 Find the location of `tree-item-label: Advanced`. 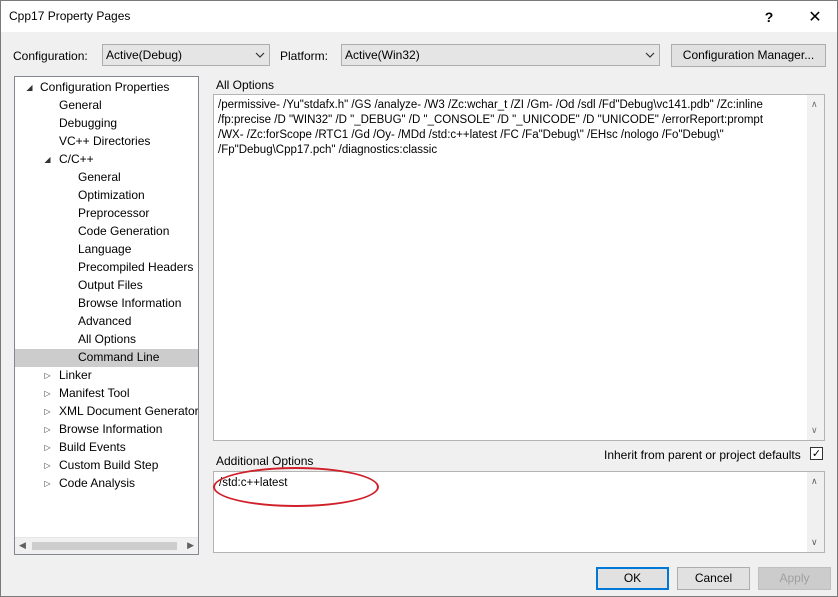

tree-item-label: Advanced is located at coordinates (105, 321).